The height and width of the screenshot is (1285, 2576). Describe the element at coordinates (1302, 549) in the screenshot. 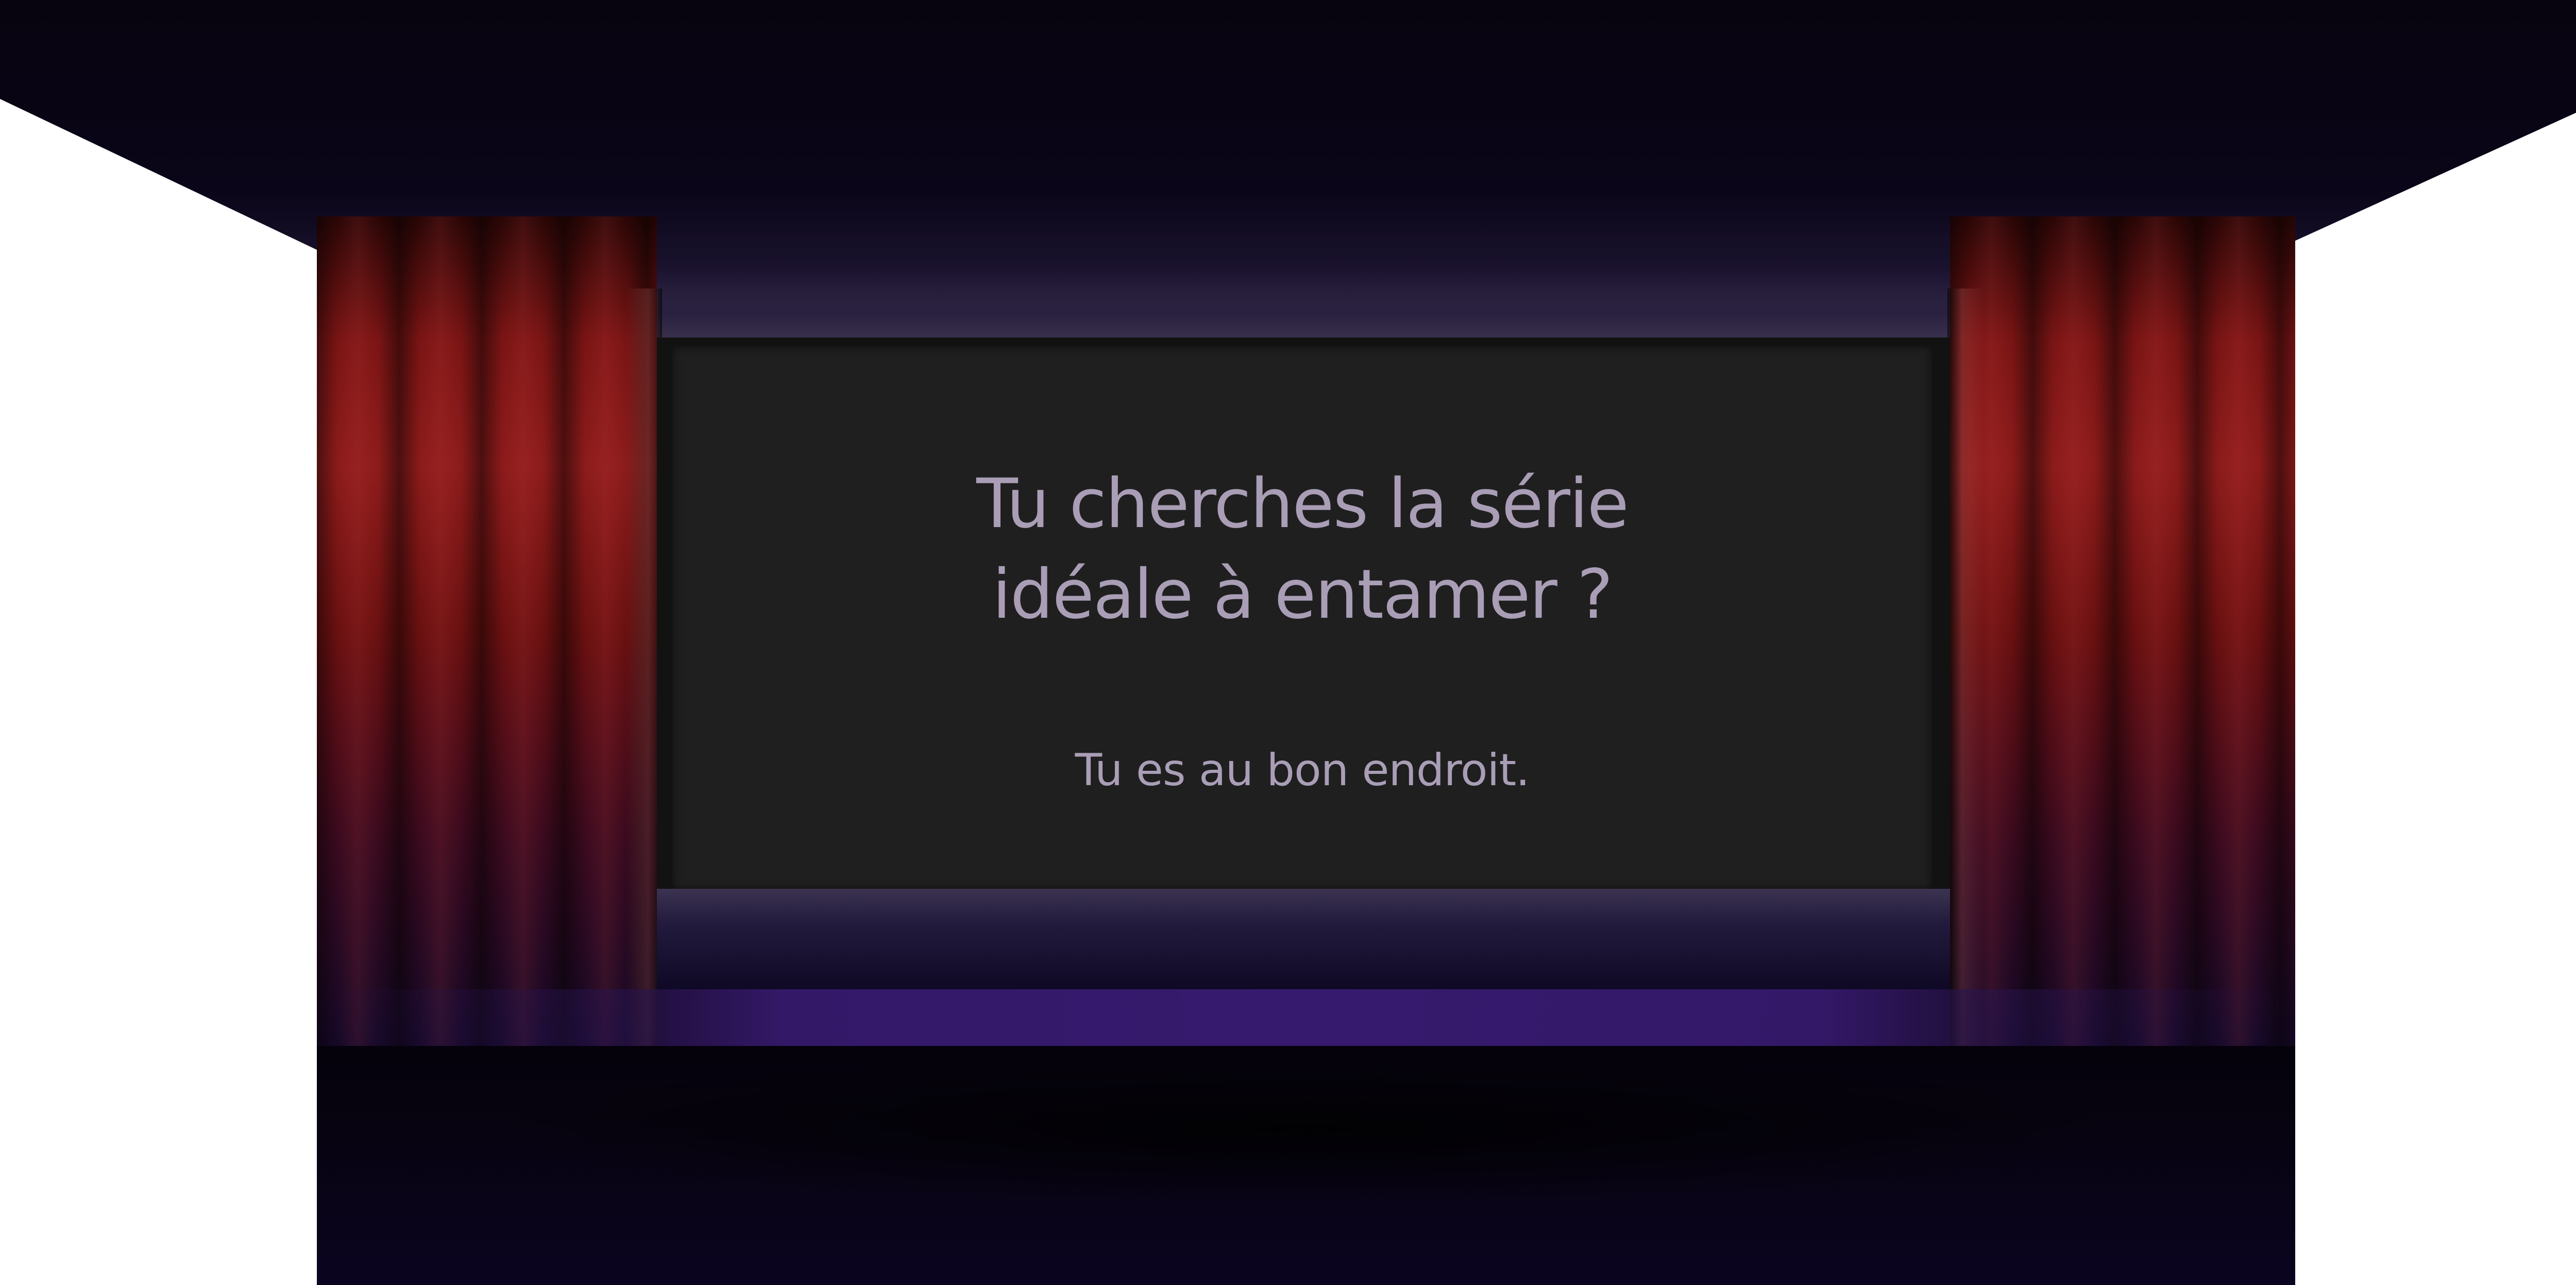

I see `hero-headline: Tu cherches la série idéale à entamer ?` at that location.